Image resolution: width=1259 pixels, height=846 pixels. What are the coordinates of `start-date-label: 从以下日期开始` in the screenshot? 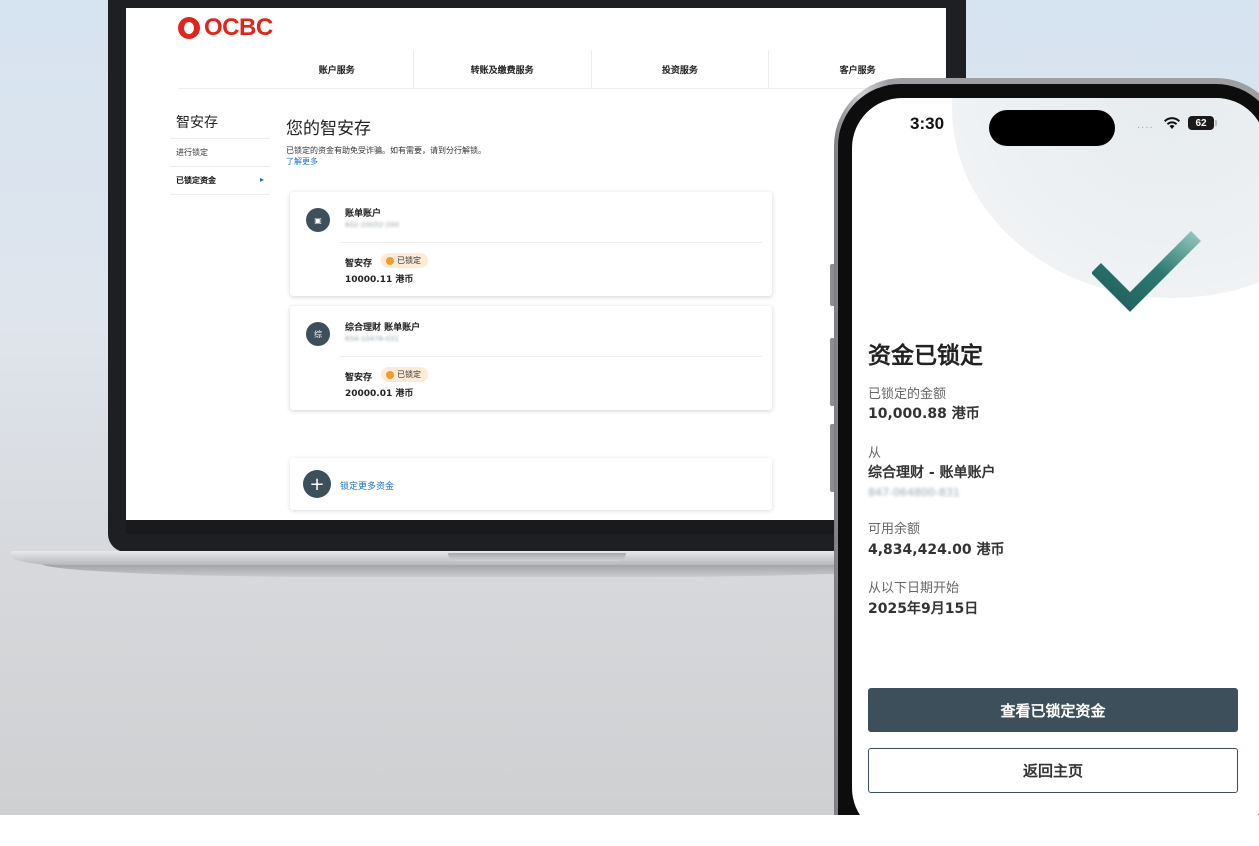 It's located at (914, 588).